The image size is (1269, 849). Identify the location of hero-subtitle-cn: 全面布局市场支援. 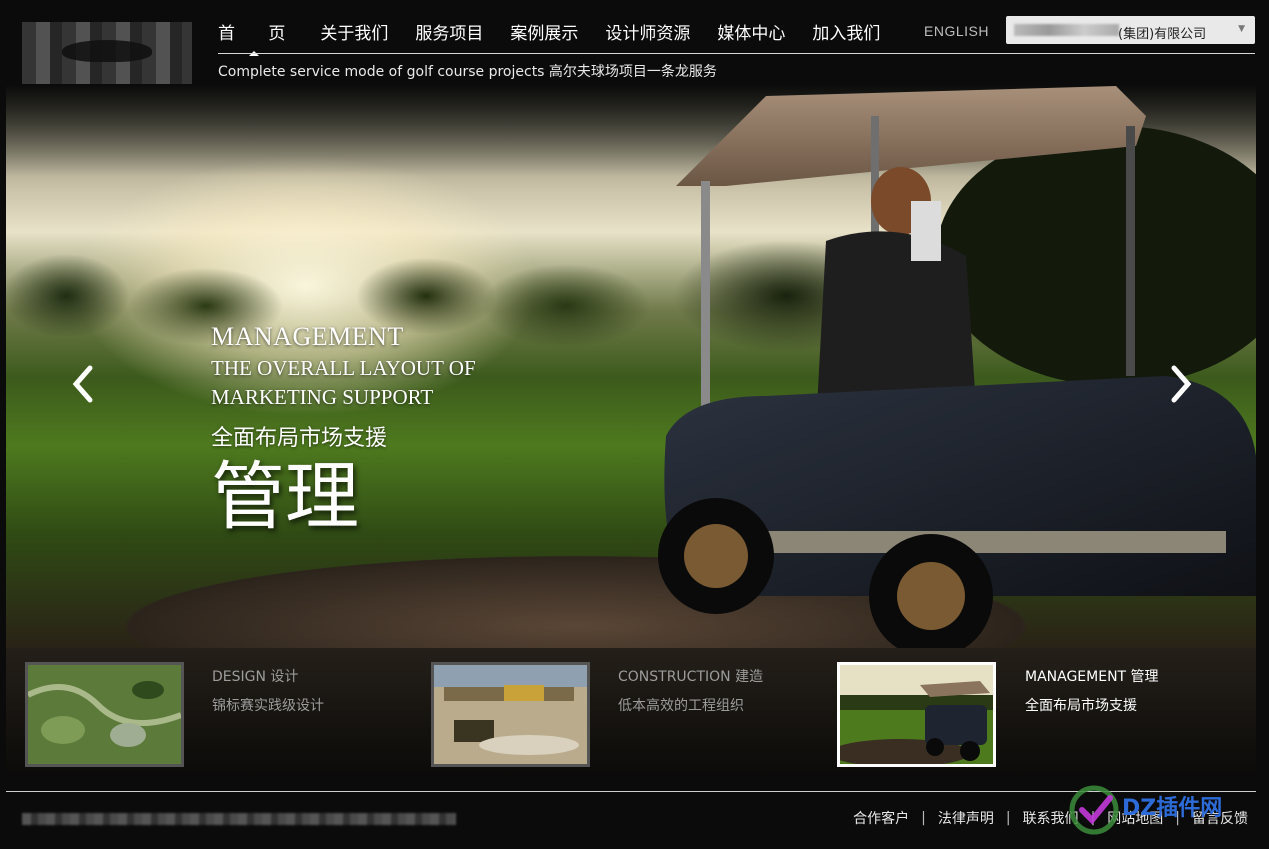
(299, 438).